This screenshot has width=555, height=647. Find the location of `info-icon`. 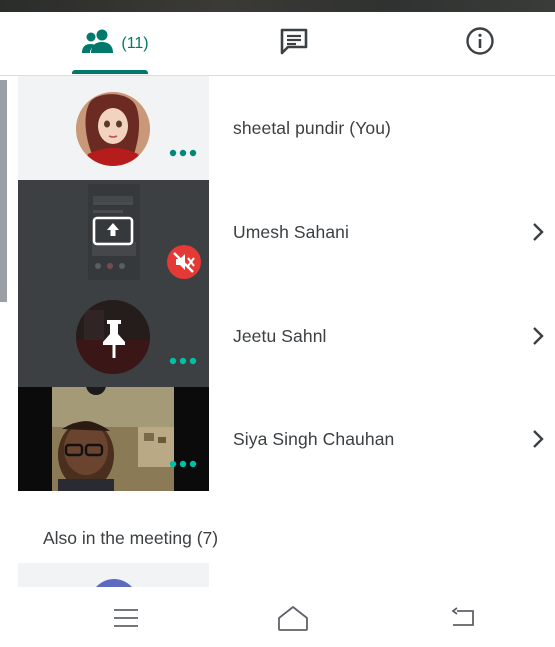

info-icon is located at coordinates (480, 43).